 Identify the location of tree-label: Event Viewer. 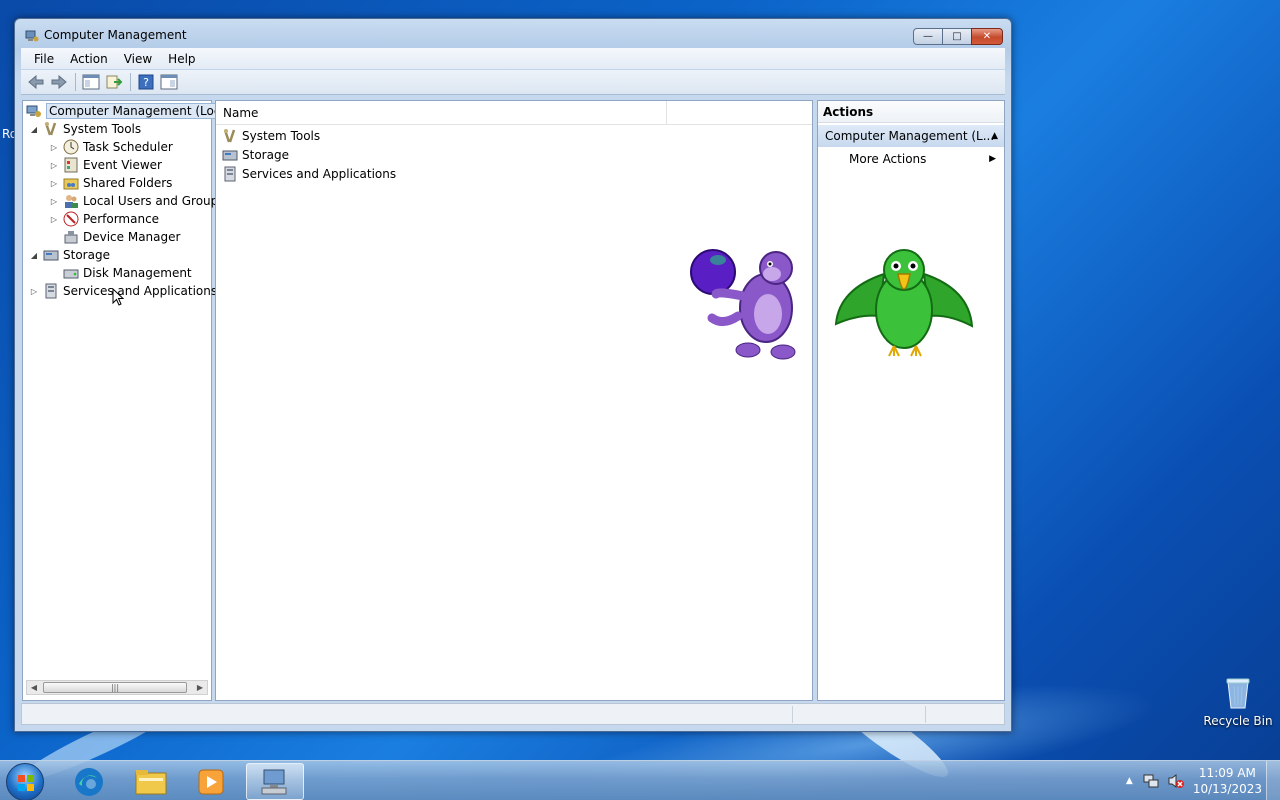
(122, 165).